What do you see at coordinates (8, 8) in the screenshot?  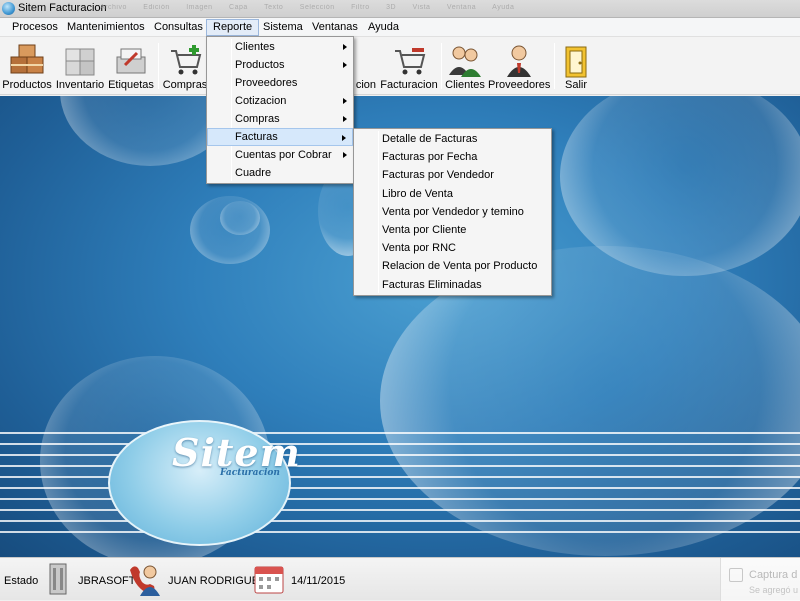 I see `app-icon` at bounding box center [8, 8].